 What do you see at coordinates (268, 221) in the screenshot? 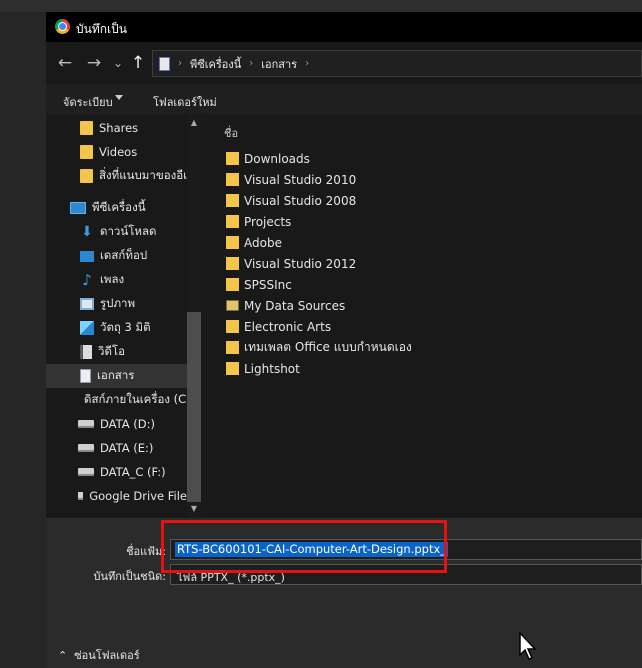
I see `list-item-label: Projects` at bounding box center [268, 221].